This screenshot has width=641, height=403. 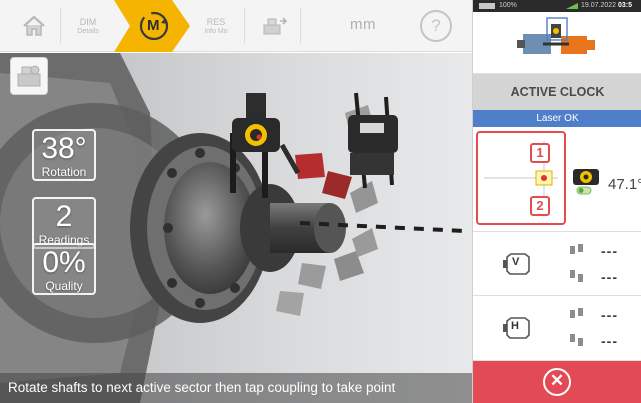 I want to click on laser-target-icon, so click(x=521, y=179).